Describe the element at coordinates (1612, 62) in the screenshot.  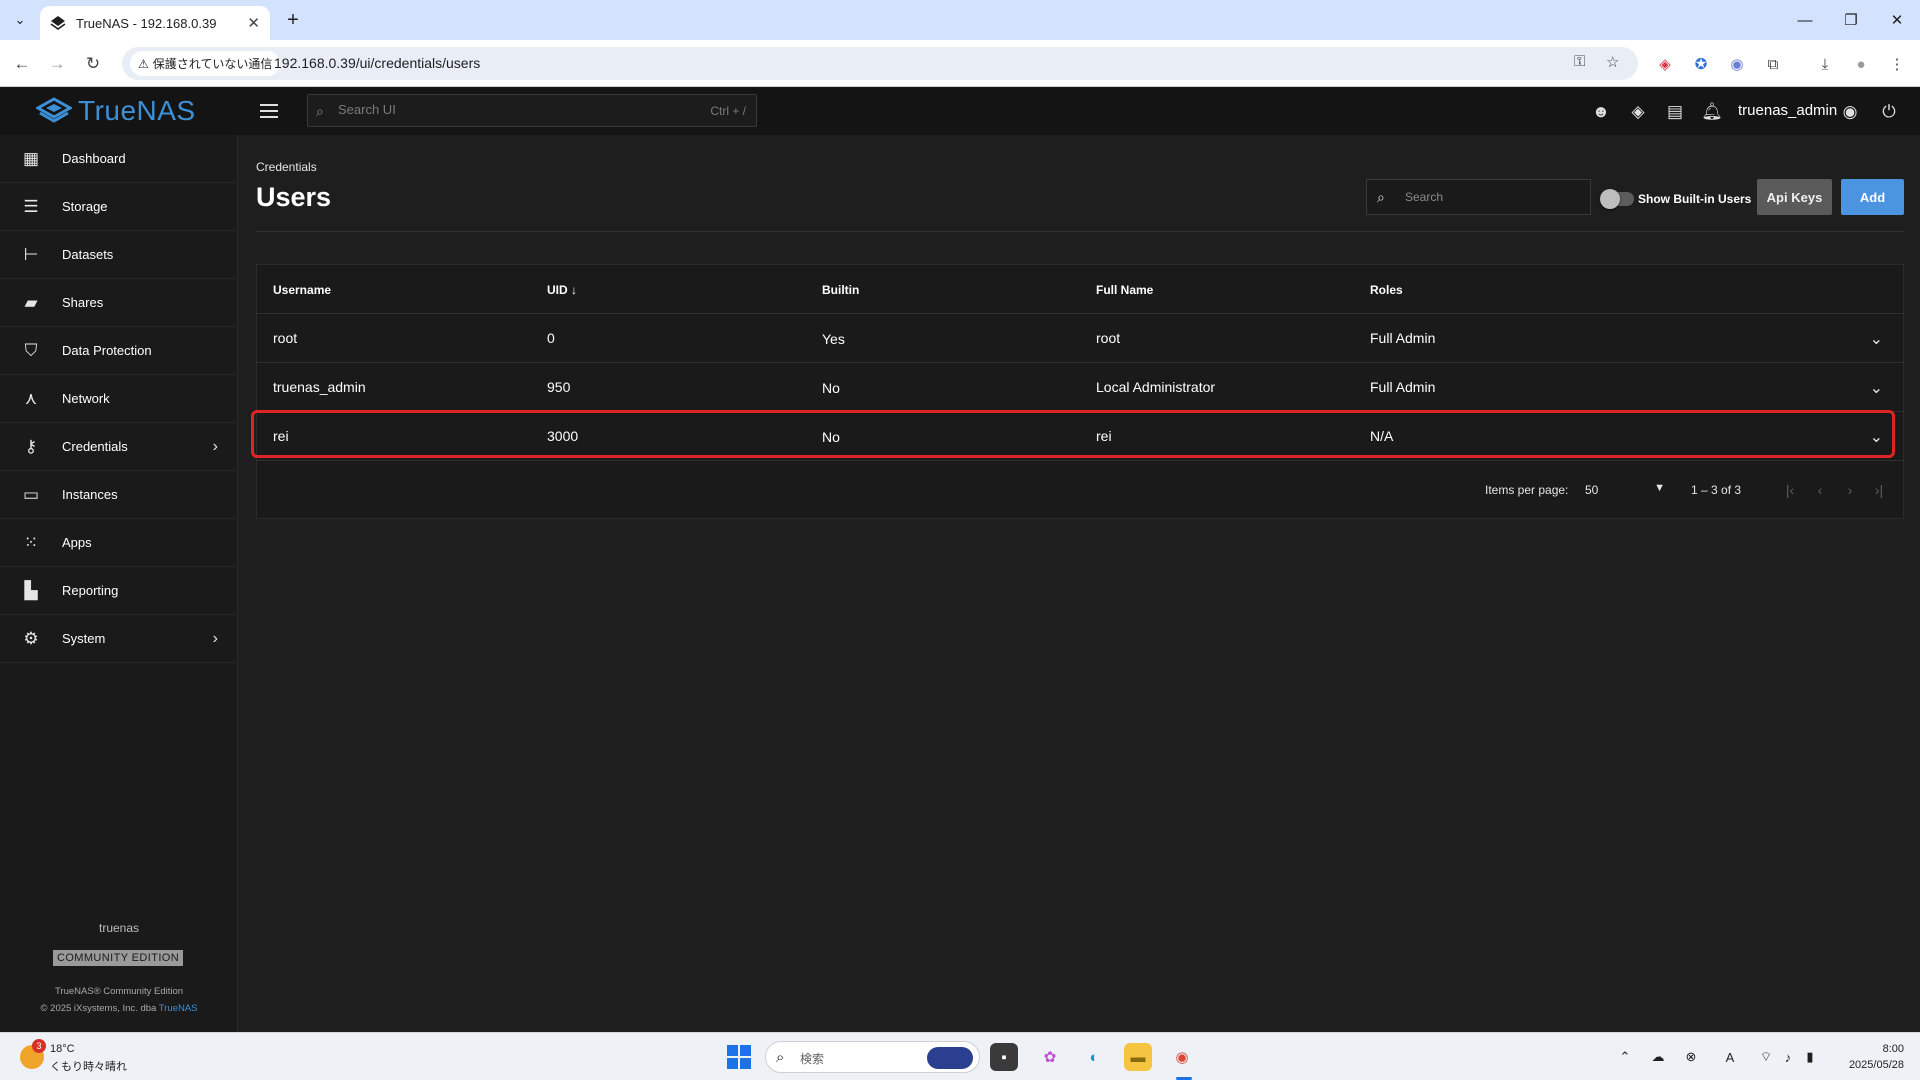
I see `bookmark-star-icon: ☆` at that location.